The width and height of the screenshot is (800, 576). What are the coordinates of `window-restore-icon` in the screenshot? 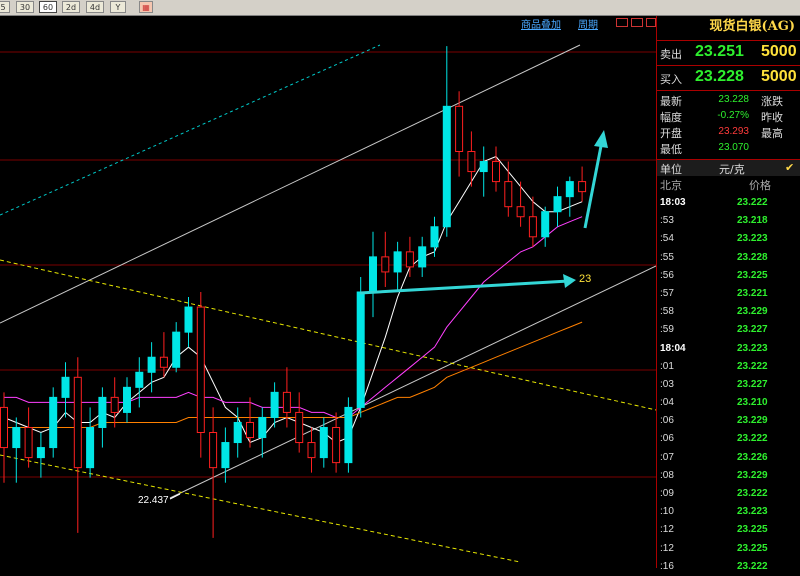 It's located at (622, 22).